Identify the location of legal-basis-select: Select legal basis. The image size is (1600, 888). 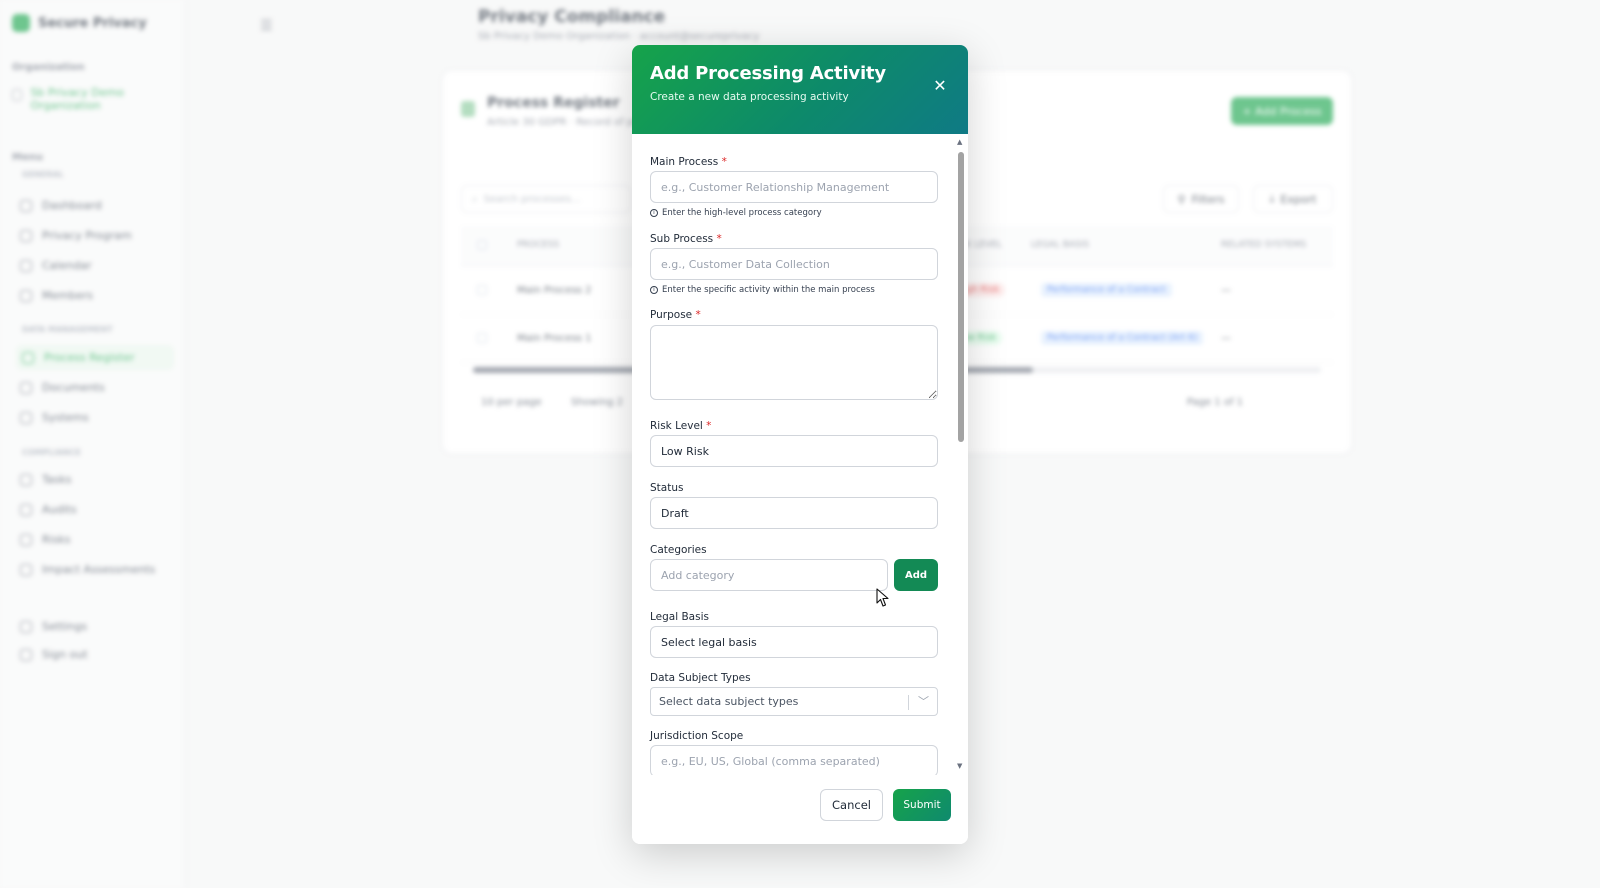
(794, 642).